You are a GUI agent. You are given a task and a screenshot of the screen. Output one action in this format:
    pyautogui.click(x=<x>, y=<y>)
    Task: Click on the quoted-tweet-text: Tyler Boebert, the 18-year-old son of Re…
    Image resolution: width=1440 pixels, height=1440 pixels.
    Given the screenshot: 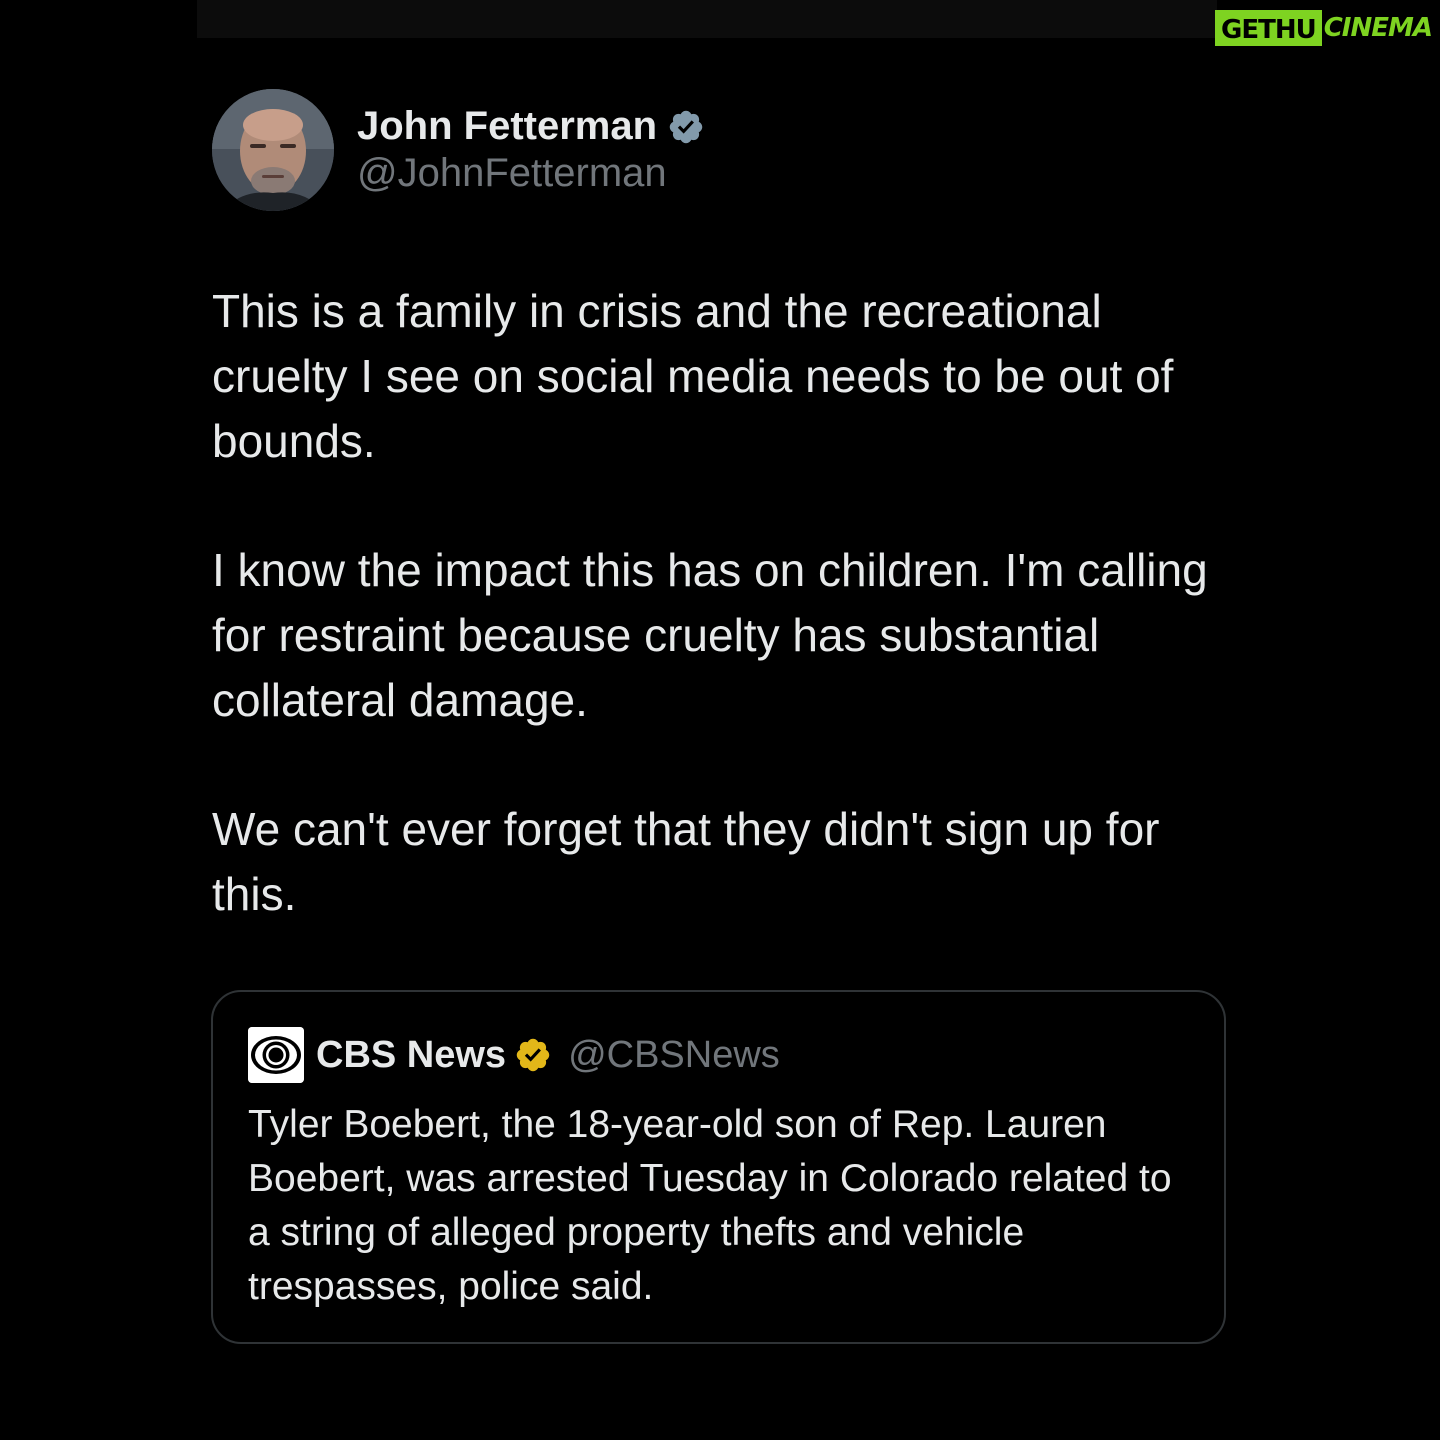 What is the action you would take?
    pyautogui.click(x=710, y=1205)
    